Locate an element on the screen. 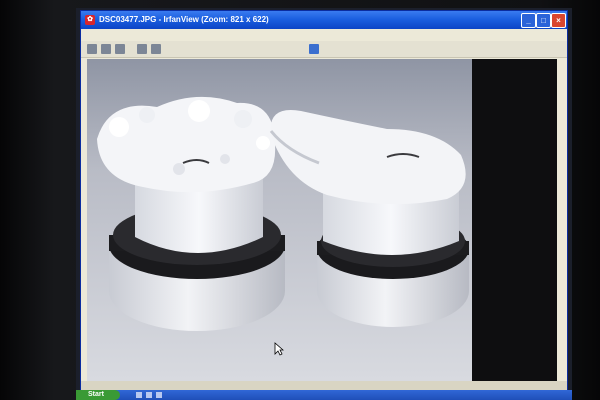 The height and width of the screenshot is (400, 600). toolbar is located at coordinates (324, 49).